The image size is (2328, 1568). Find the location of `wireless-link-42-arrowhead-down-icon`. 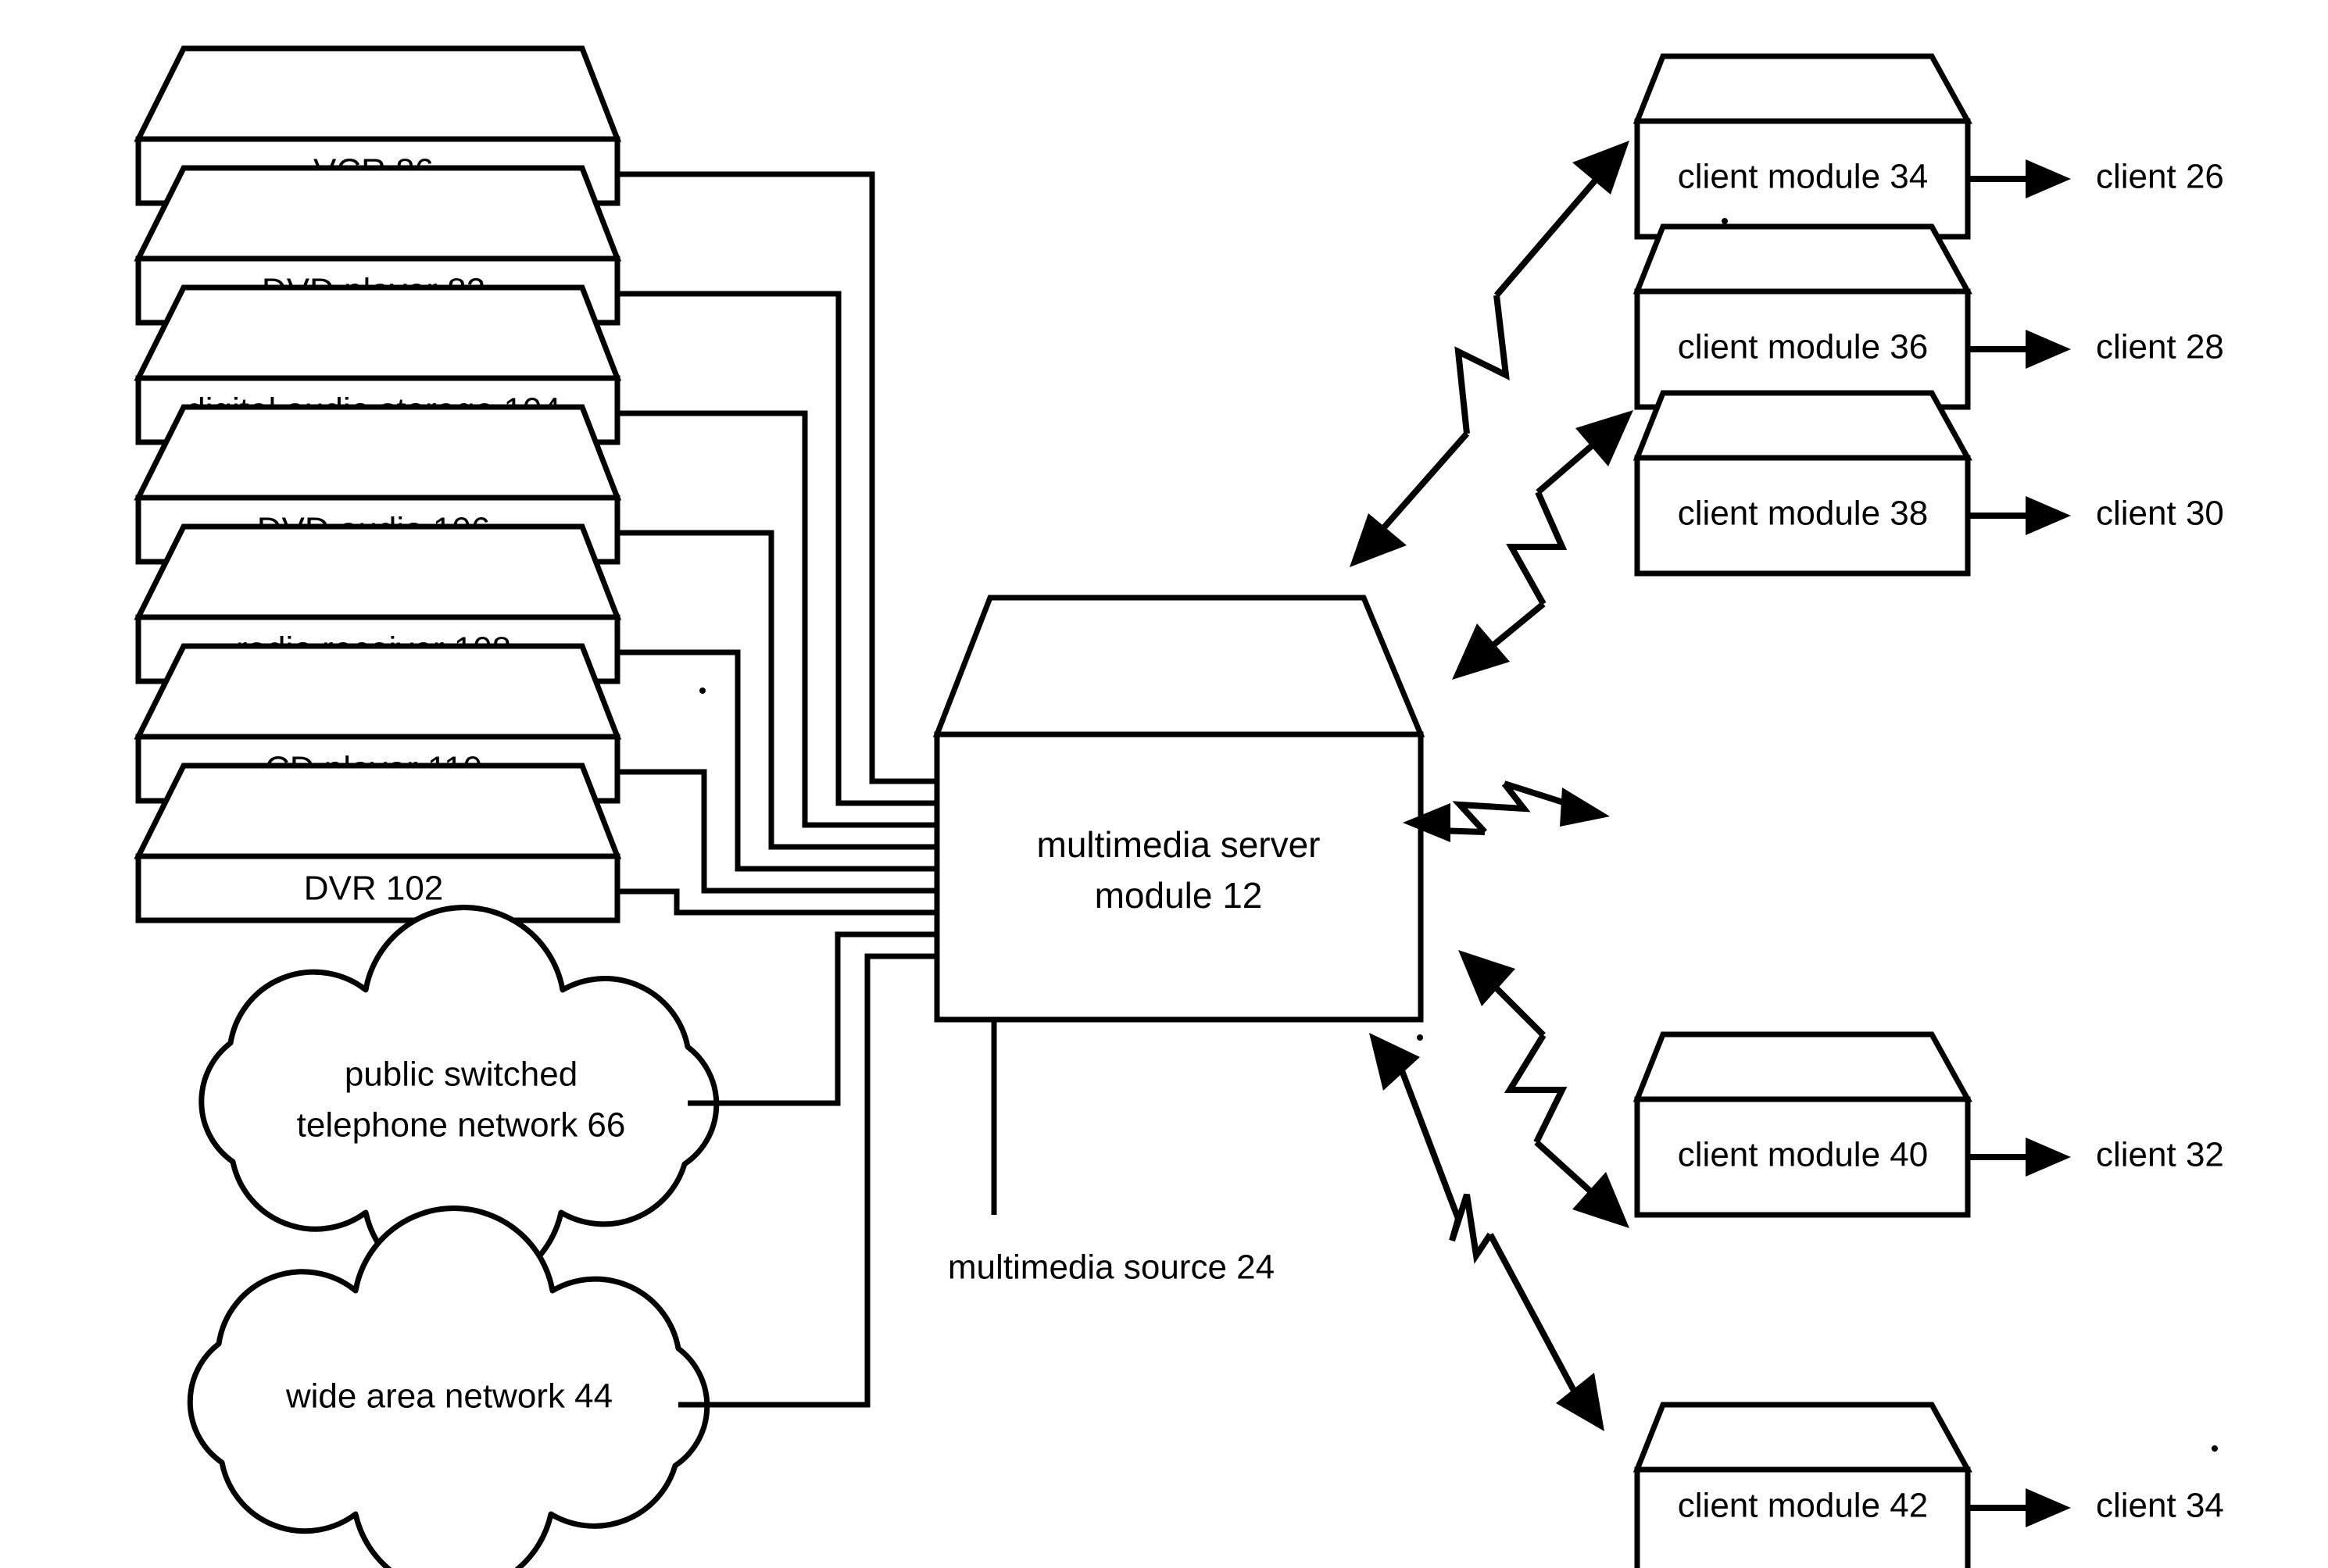

wireless-link-42-arrowhead-down-icon is located at coordinates (1580, 1402).